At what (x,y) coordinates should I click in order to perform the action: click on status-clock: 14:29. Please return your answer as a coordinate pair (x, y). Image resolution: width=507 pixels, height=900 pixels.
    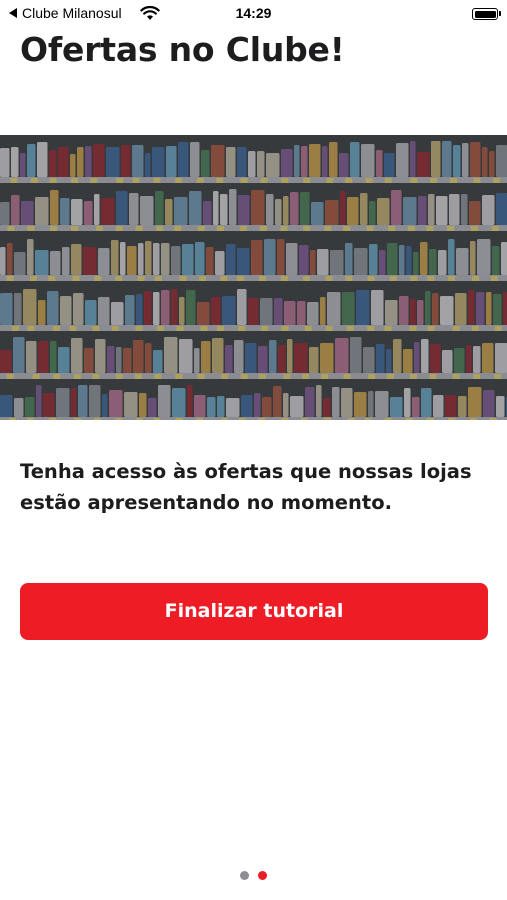
    Looking at the image, I should click on (253, 13).